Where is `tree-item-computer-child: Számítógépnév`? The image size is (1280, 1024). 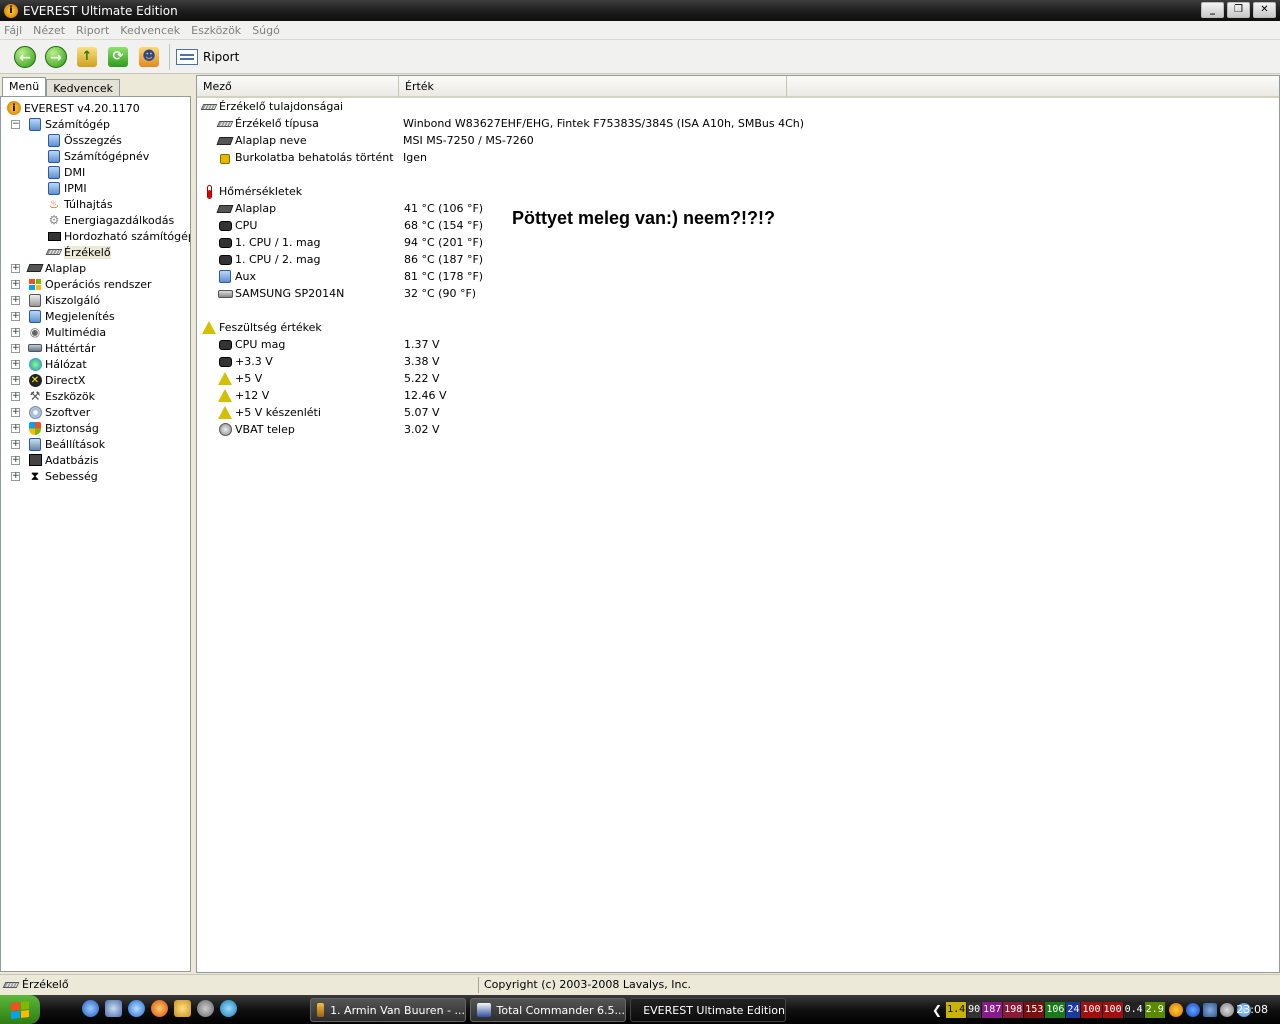
tree-item-computer-child: Számítógépnév is located at coordinates (98, 156).